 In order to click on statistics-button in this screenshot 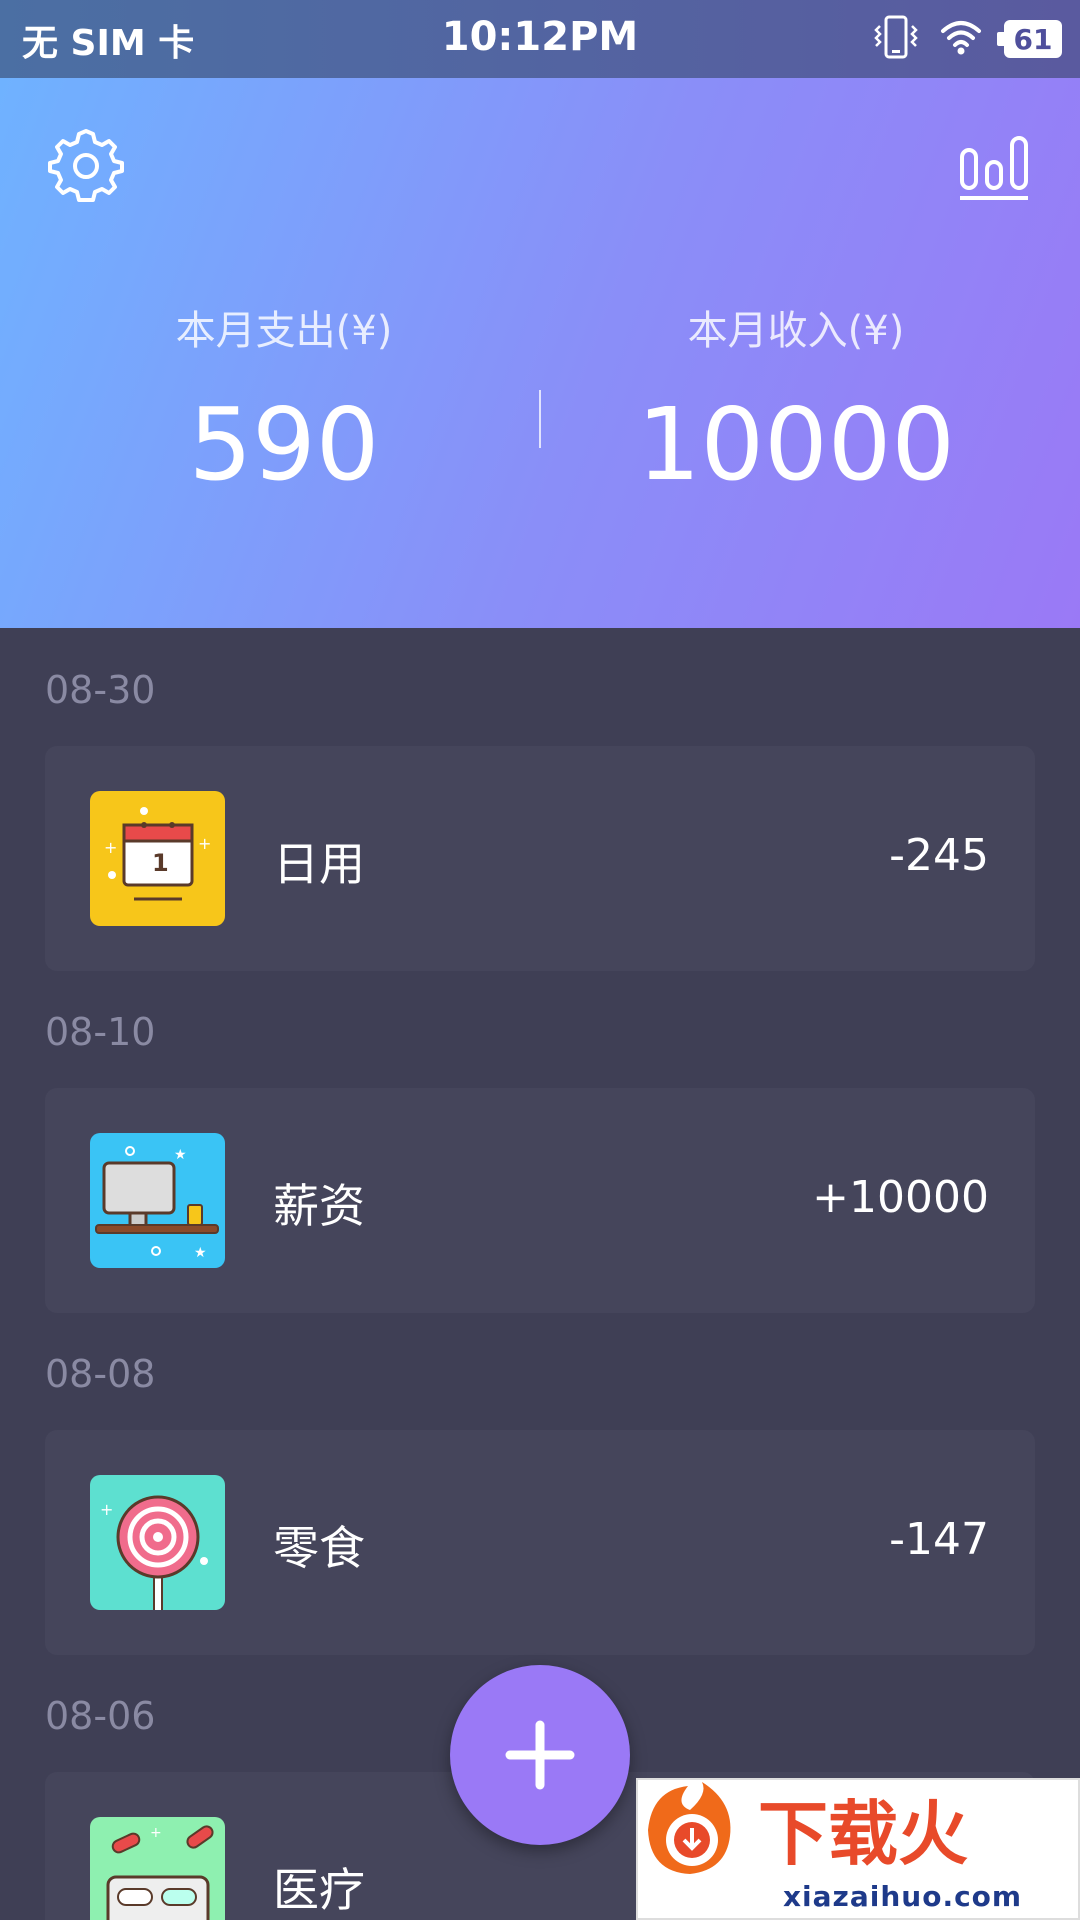, I will do `click(994, 166)`.